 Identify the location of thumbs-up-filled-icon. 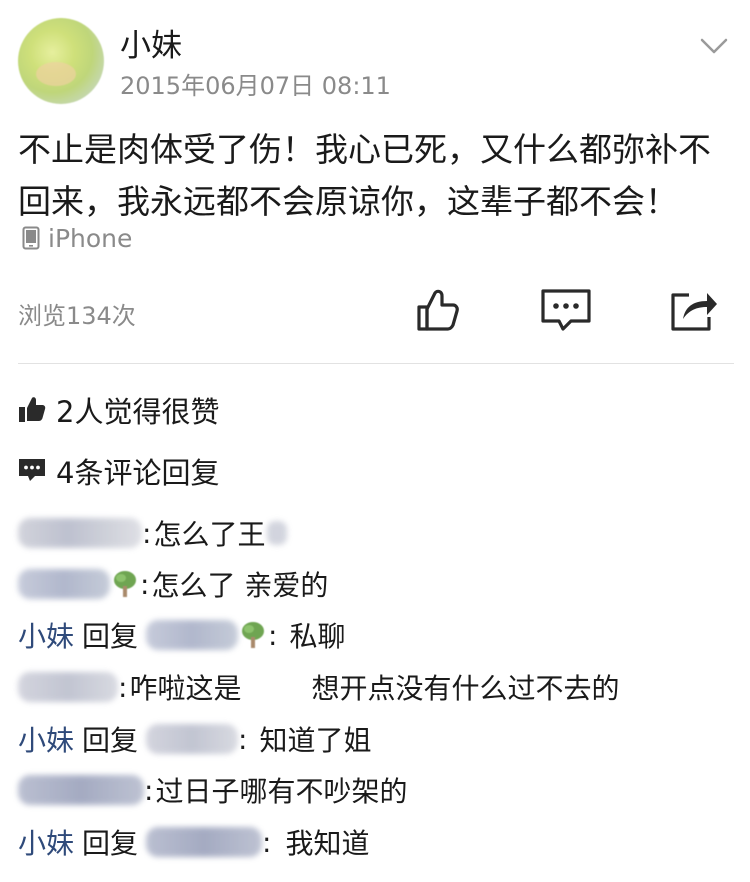
(32, 409).